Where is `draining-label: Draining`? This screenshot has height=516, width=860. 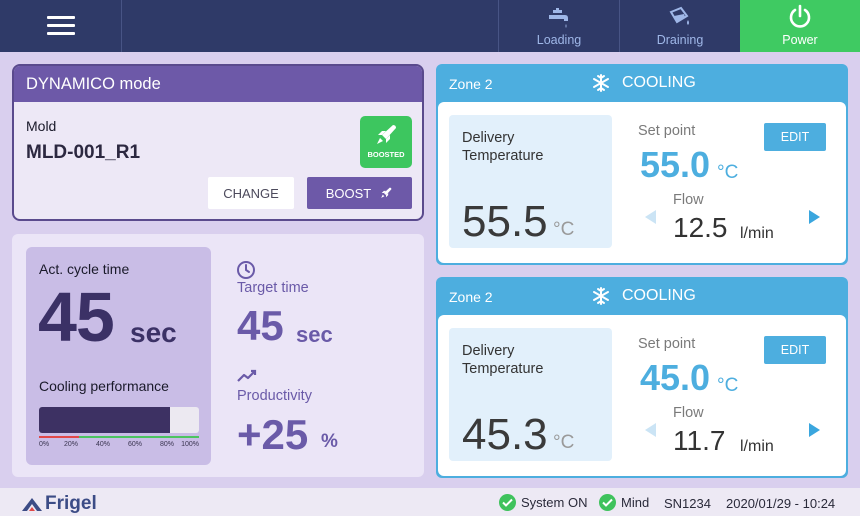
draining-label: Draining is located at coordinates (680, 40).